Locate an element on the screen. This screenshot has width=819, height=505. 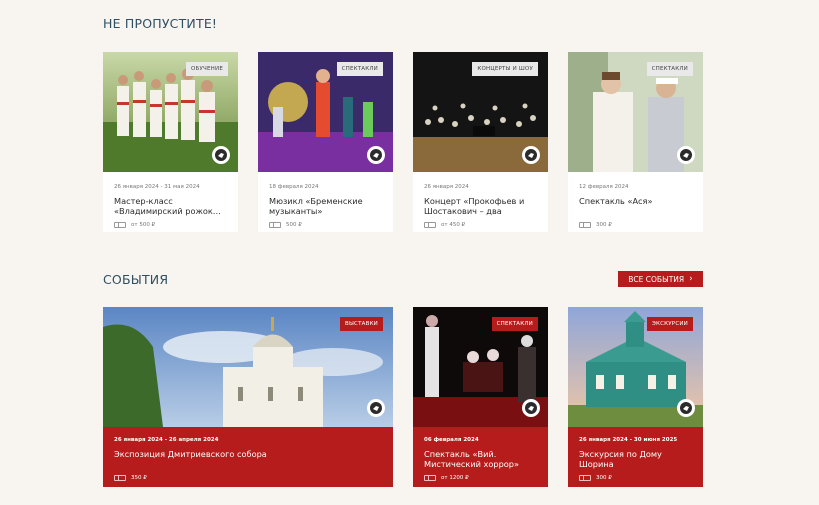
price-value: 350 ₽ is located at coordinates (139, 478).